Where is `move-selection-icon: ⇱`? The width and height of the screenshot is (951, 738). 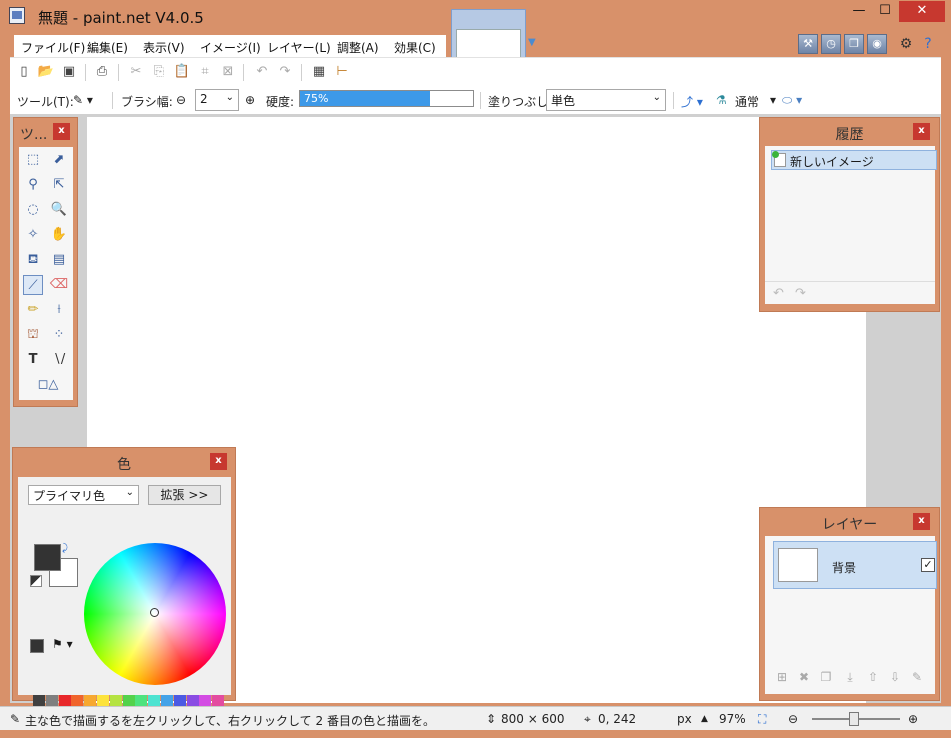 move-selection-icon: ⇱ is located at coordinates (59, 185).